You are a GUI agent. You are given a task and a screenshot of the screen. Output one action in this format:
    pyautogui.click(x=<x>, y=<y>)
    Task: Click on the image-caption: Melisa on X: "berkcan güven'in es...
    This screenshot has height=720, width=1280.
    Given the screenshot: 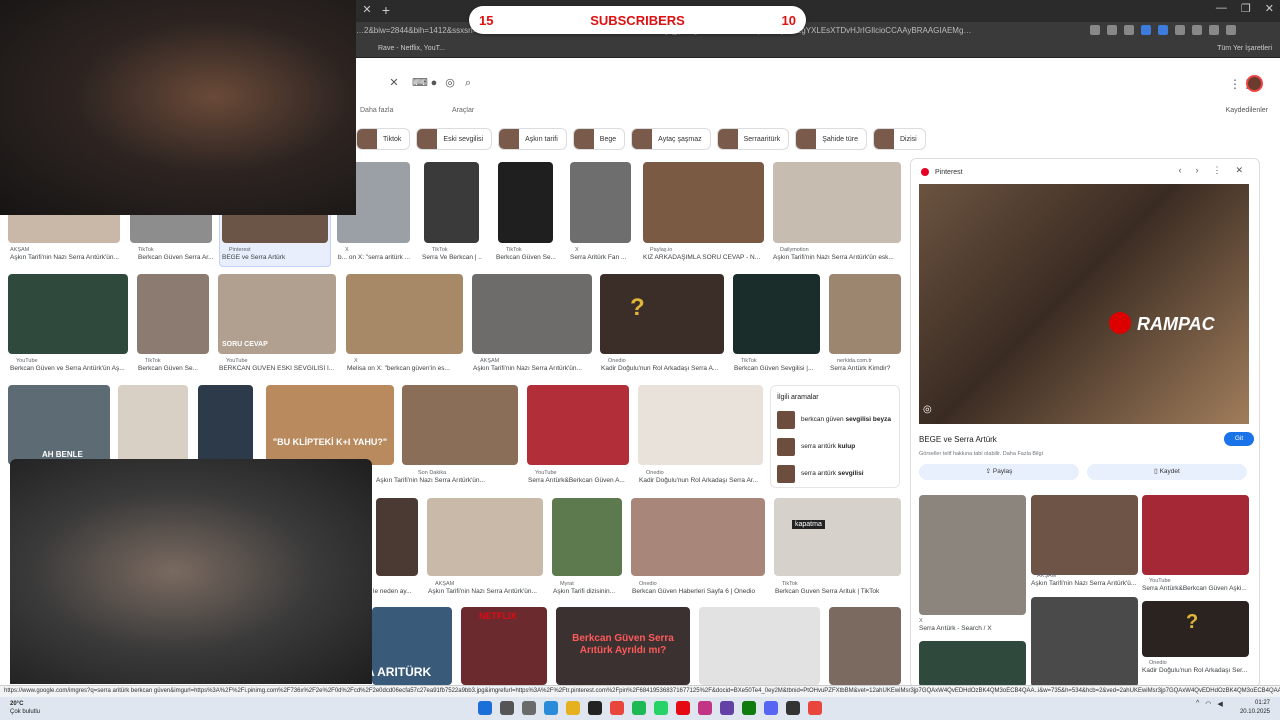 What is the action you would take?
    pyautogui.click(x=405, y=368)
    